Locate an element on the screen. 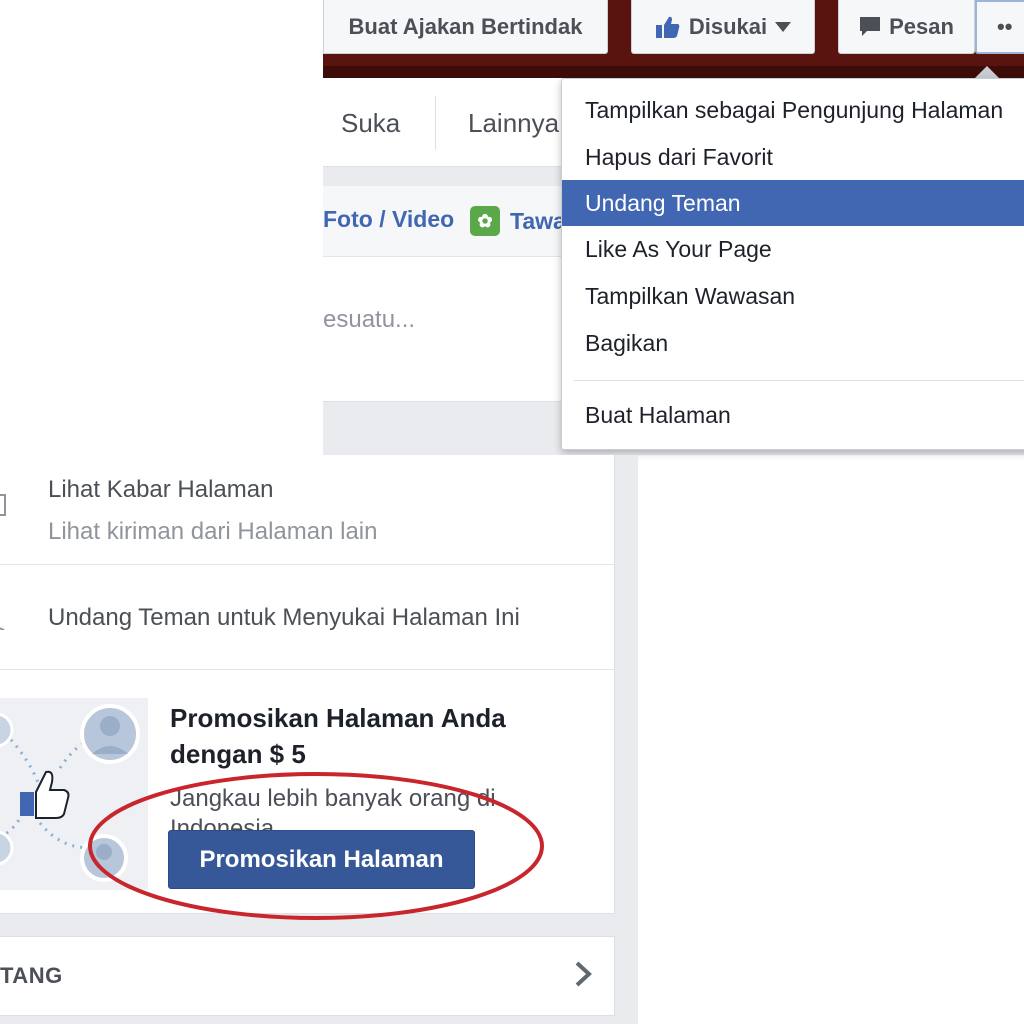  offer-option: ✿ Tawa is located at coordinates (518, 221).